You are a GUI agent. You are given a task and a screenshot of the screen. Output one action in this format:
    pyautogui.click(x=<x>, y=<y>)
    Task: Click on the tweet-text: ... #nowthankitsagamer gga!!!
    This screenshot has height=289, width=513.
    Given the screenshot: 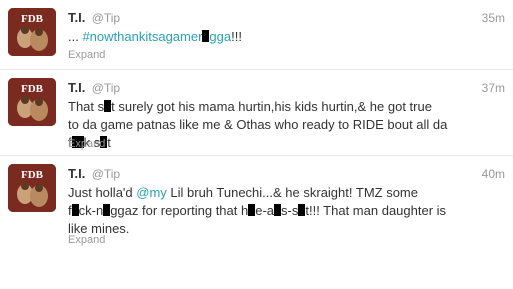 What is the action you would take?
    pyautogui.click(x=286, y=37)
    